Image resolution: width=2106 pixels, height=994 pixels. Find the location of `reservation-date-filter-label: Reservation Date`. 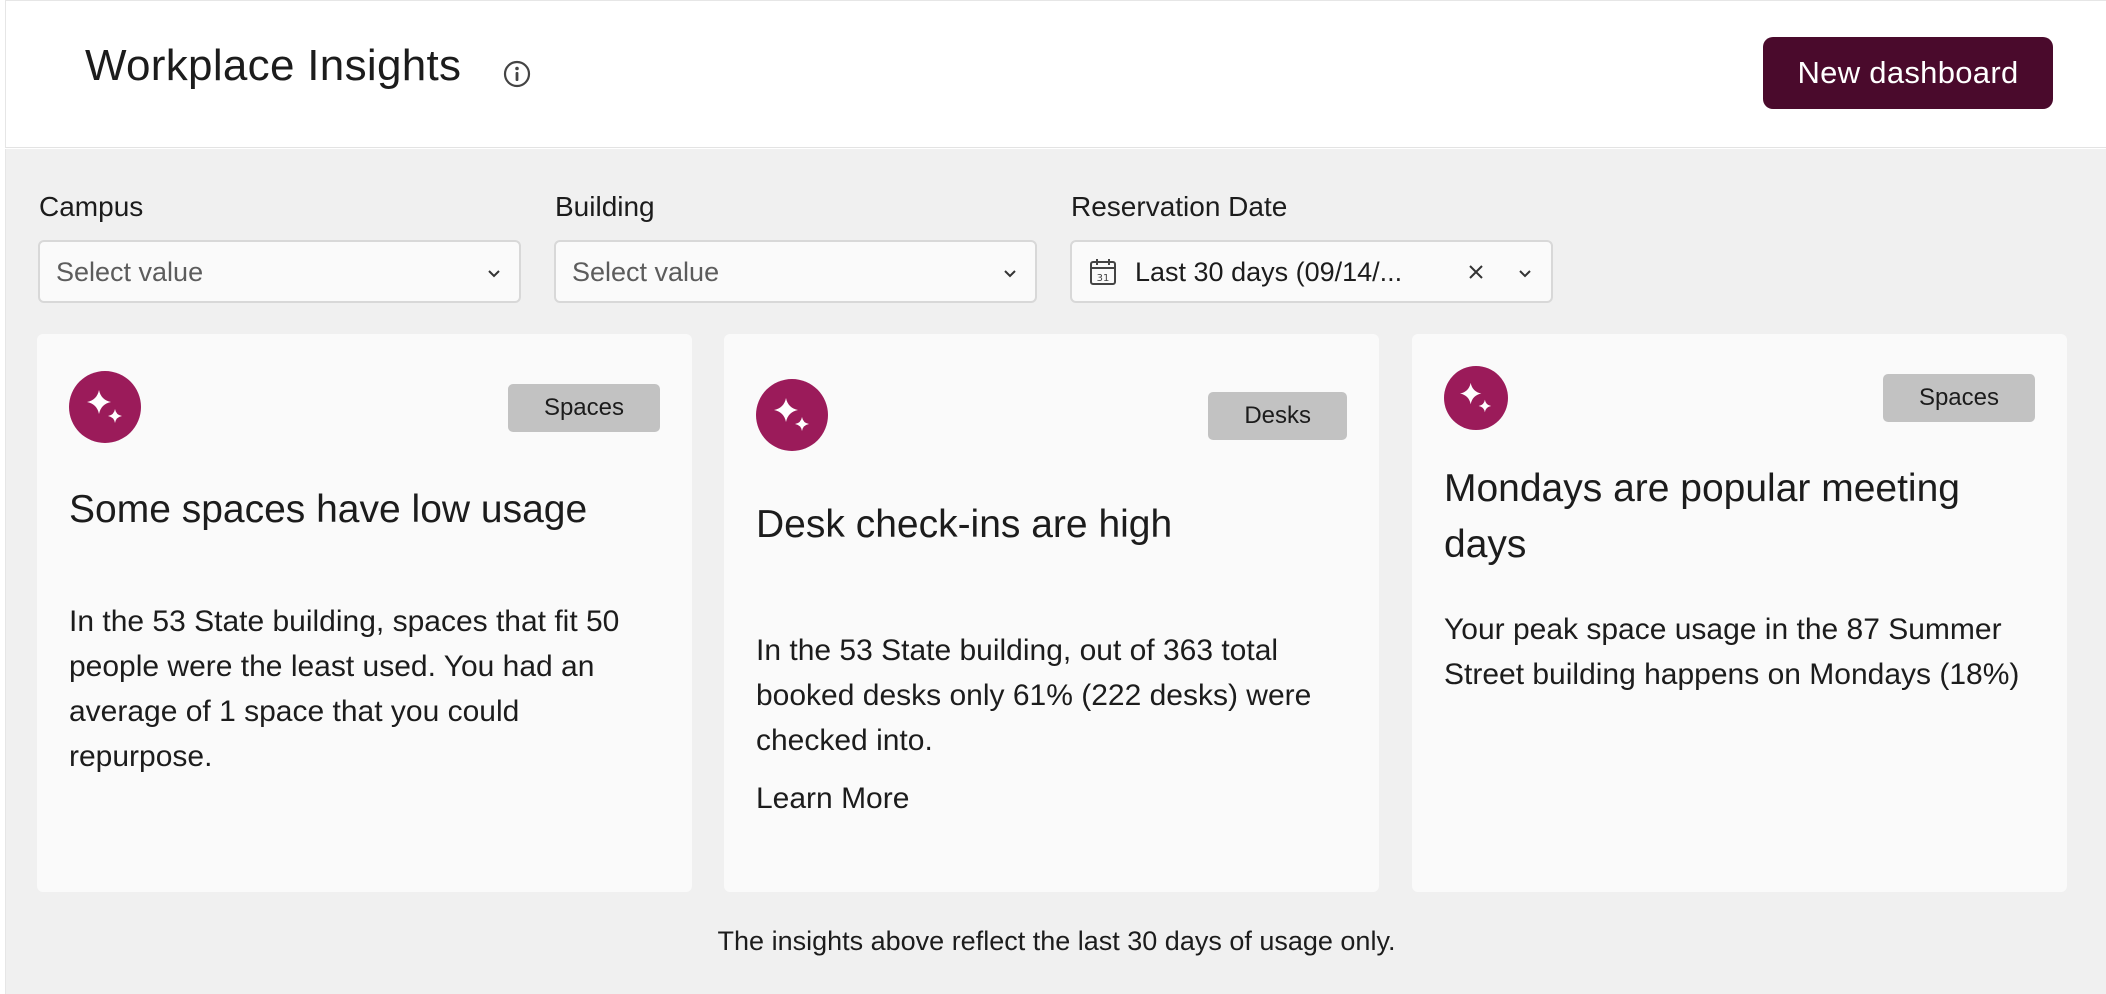

reservation-date-filter-label: Reservation Date is located at coordinates (1179, 206).